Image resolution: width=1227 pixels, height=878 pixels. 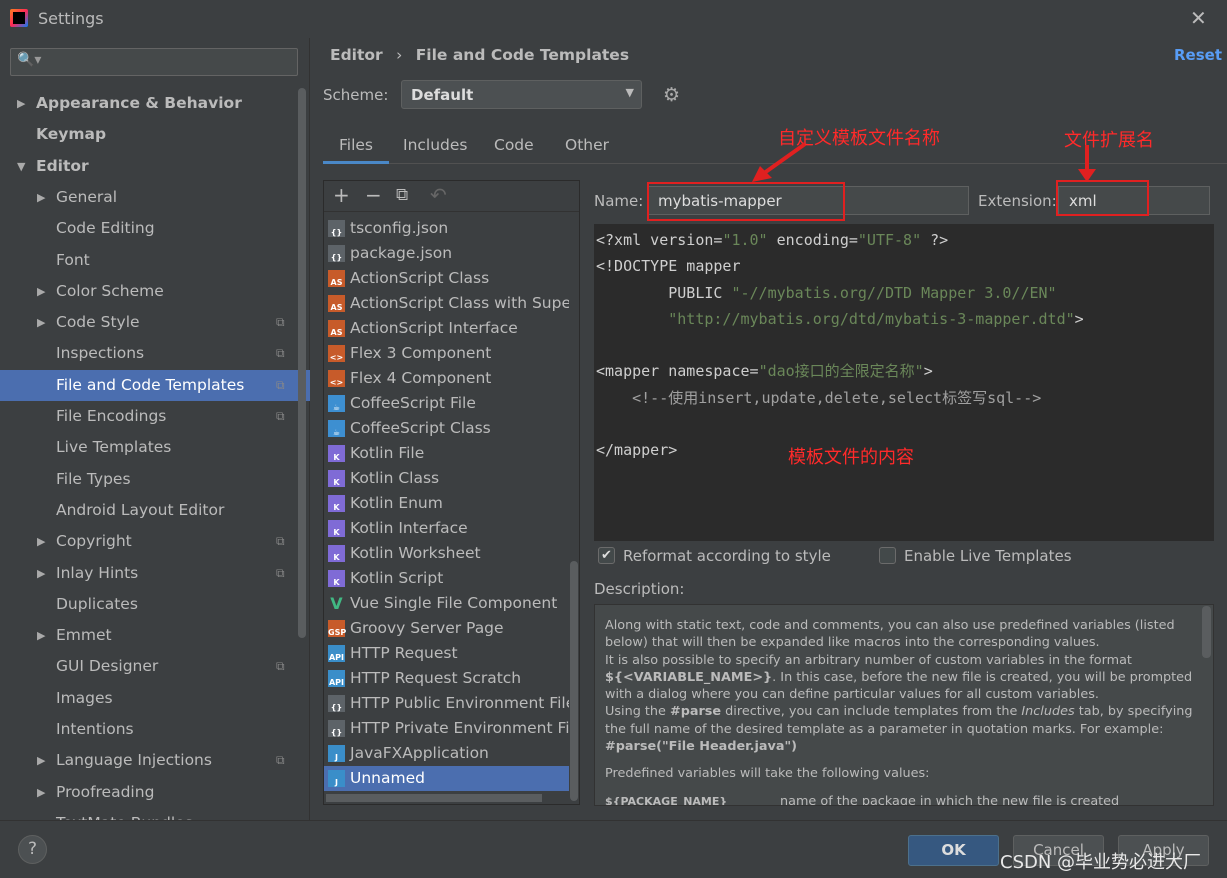 What do you see at coordinates (887, 555) in the screenshot?
I see `live-templates-checkbox` at bounding box center [887, 555].